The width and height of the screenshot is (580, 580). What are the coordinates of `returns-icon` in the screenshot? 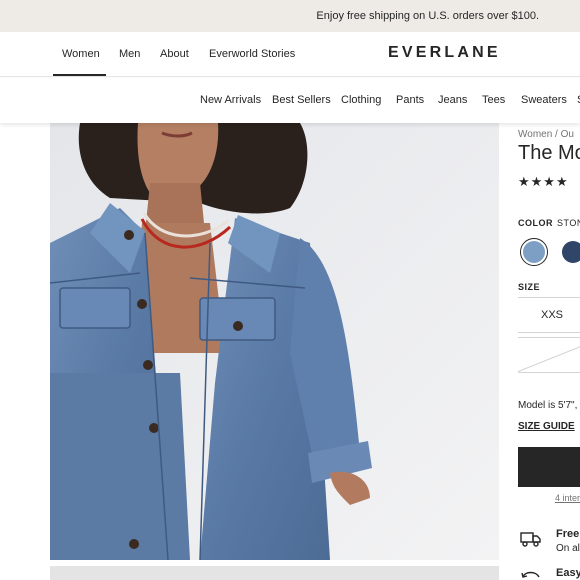 It's located at (530, 574).